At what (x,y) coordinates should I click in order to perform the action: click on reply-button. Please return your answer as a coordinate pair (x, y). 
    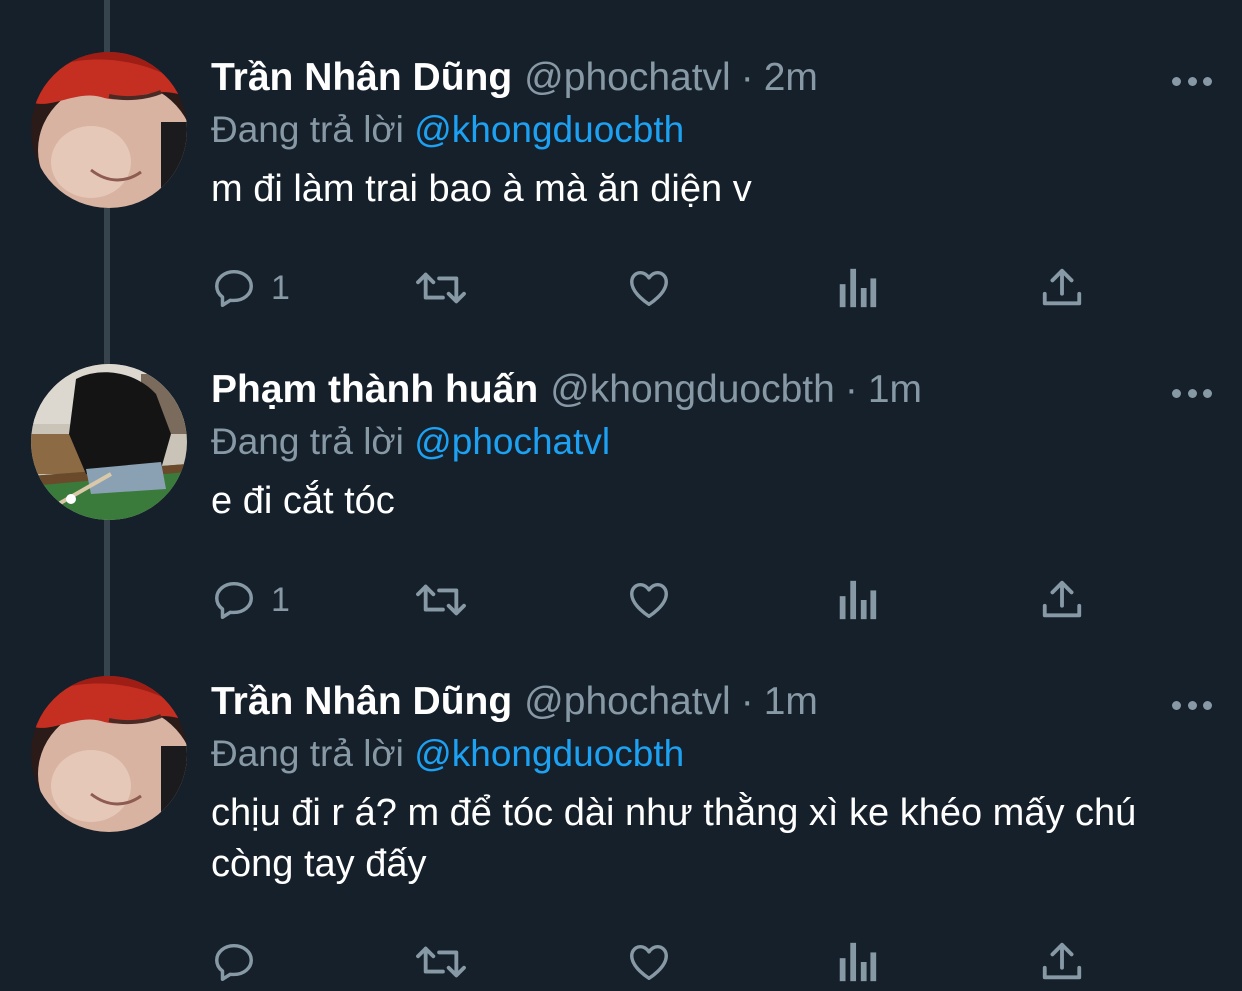
    Looking at the image, I should click on (241, 962).